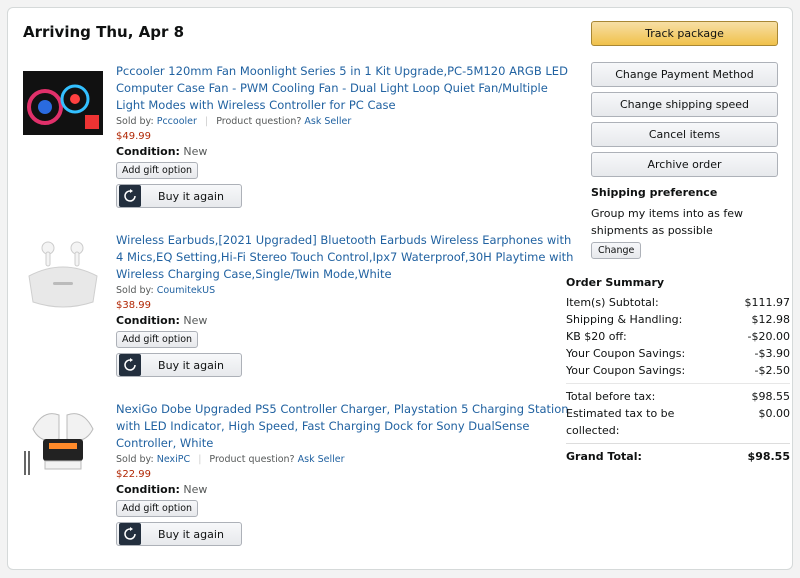 The image size is (800, 578). I want to click on summary-row: KB $20 off: -$20.00, so click(678, 336).